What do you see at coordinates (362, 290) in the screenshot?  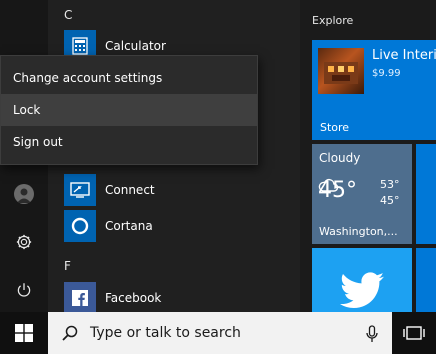 I see `twitter-bird-icon` at bounding box center [362, 290].